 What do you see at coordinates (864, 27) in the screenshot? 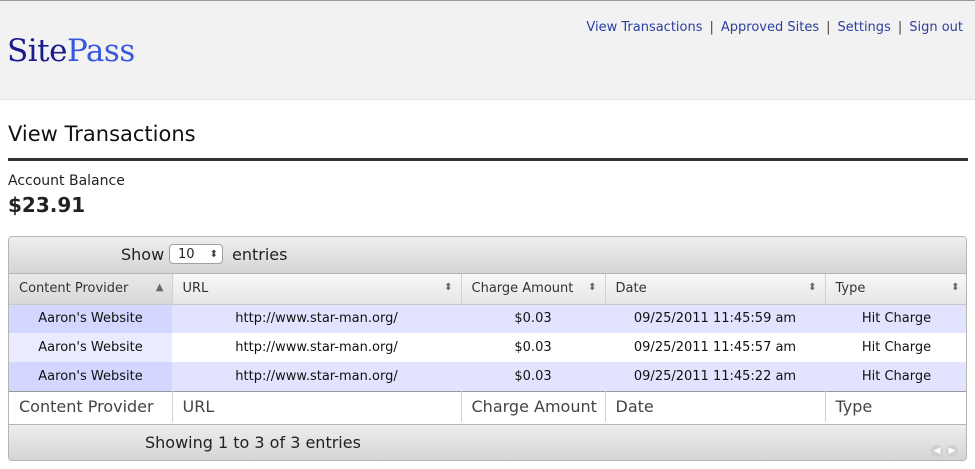
I see `nav-settings: Settings` at bounding box center [864, 27].